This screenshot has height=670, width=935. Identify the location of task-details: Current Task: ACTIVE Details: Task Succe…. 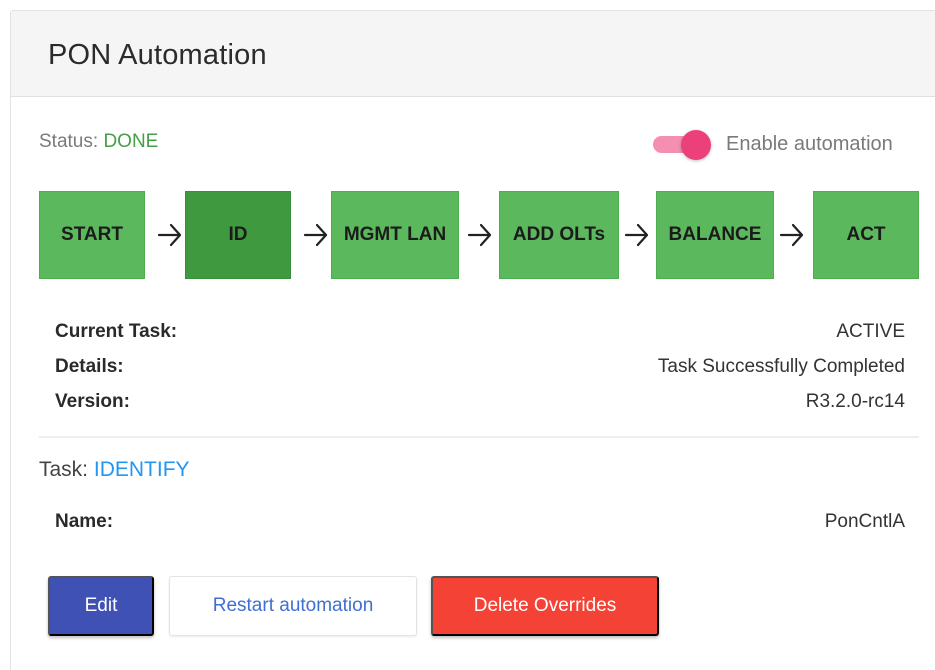
(480, 373).